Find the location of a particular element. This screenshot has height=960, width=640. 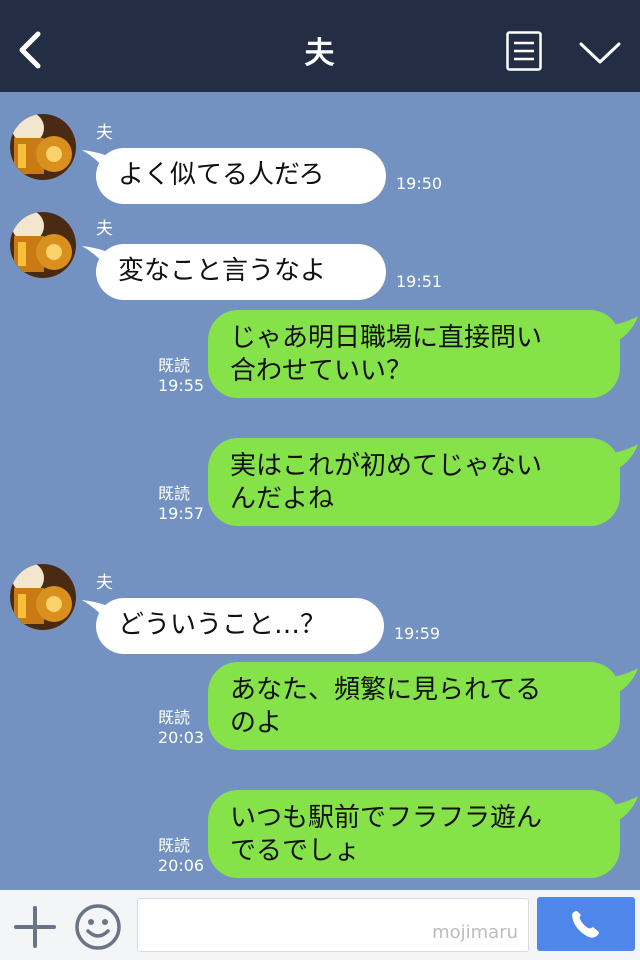

phone-icon is located at coordinates (585, 924).